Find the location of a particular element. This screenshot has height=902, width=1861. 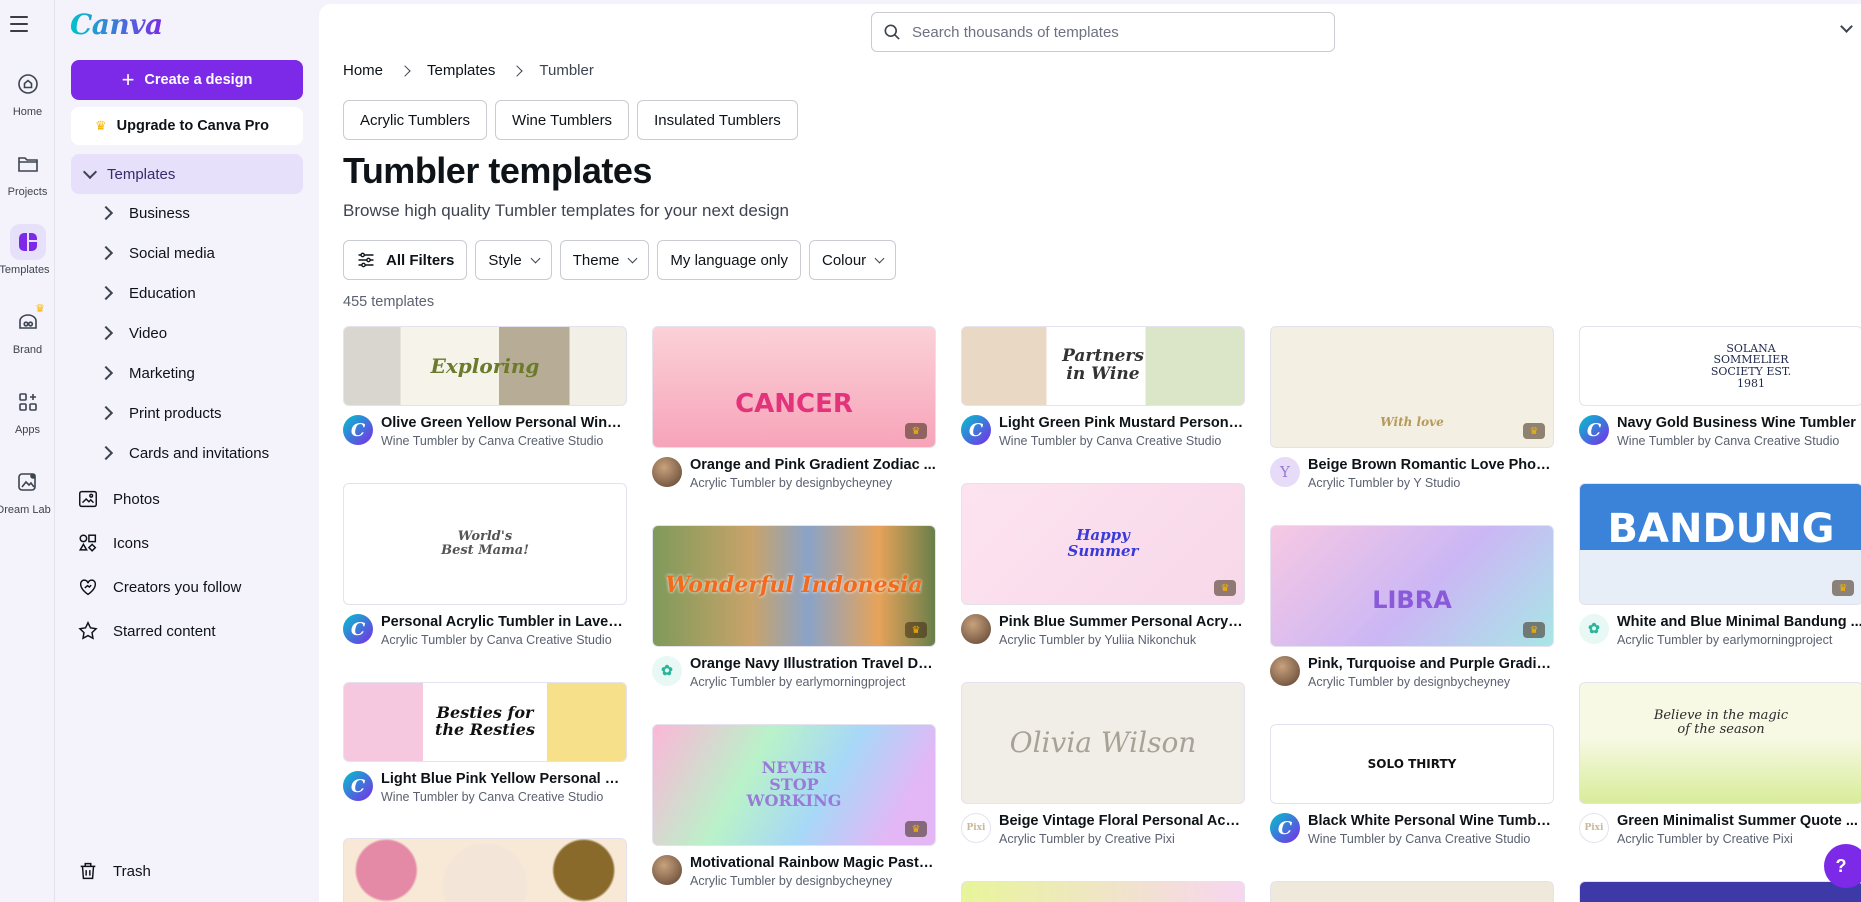

help-button: ? is located at coordinates (1842, 866).